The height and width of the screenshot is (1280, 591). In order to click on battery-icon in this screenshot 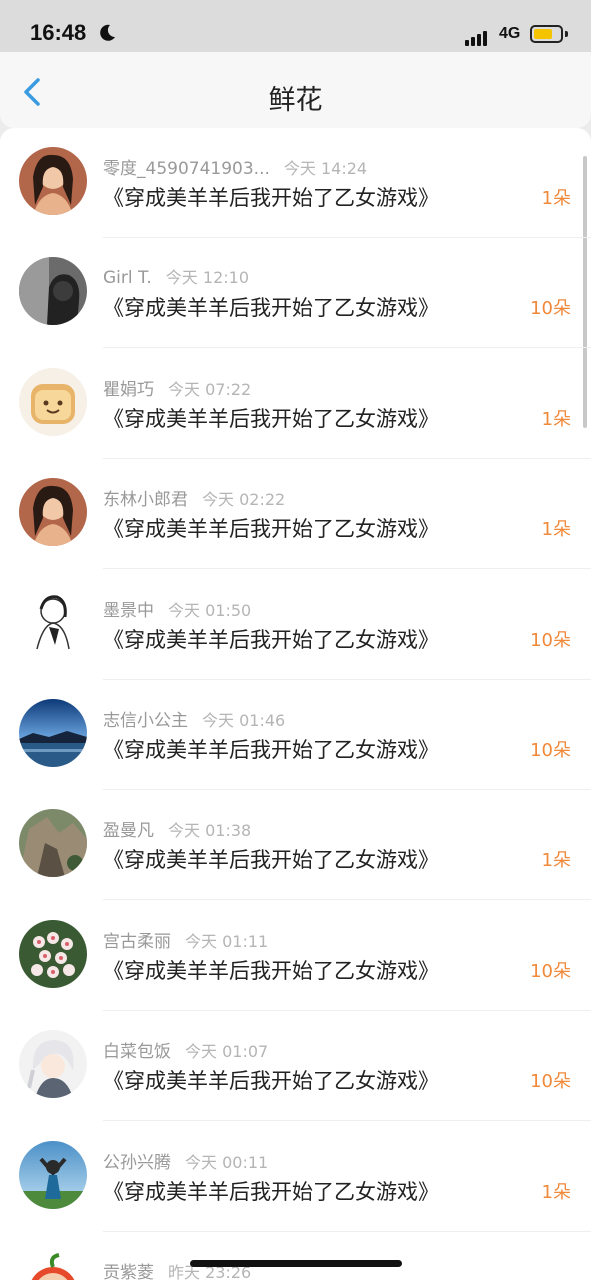, I will do `click(546, 34)`.